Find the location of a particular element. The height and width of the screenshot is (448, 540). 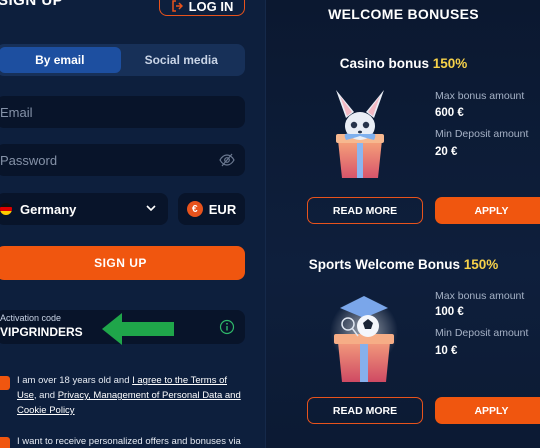

casino-min-value: 20 € is located at coordinates (446, 152).